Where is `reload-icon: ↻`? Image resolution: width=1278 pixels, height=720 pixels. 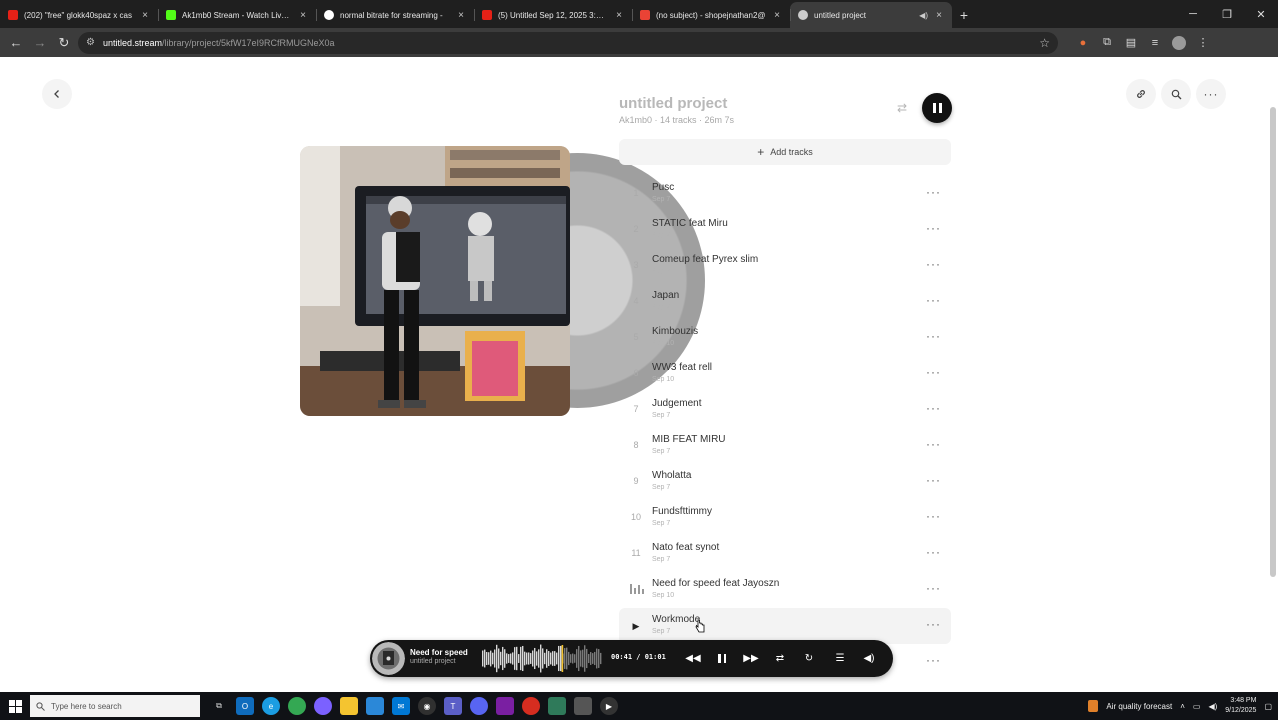 reload-icon: ↻ is located at coordinates (64, 43).